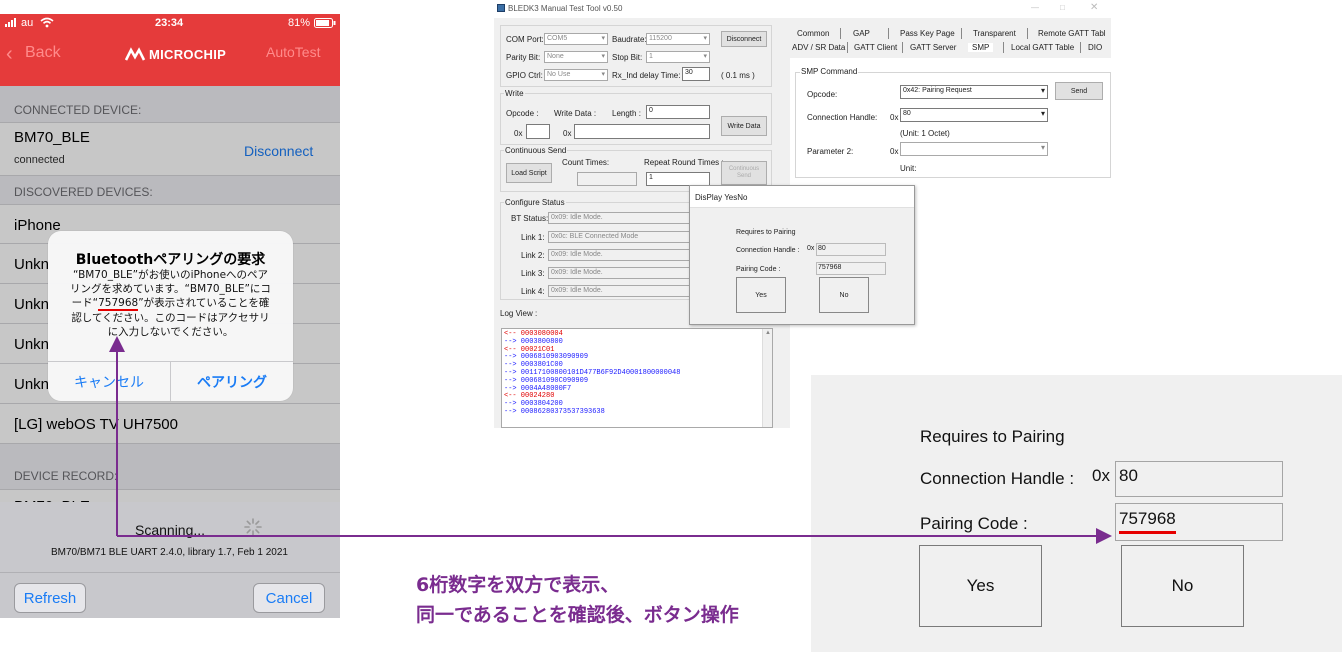 This screenshot has height=652, width=1342. What do you see at coordinates (518, 585) in the screenshot?
I see `caption-line: 6桁数字を双方で表示、` at bounding box center [518, 585].